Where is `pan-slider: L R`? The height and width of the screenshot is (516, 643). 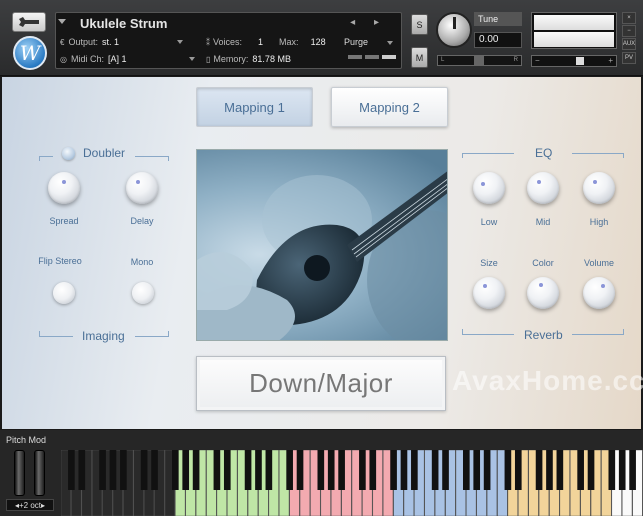
pan-slider: L R is located at coordinates (479, 60).